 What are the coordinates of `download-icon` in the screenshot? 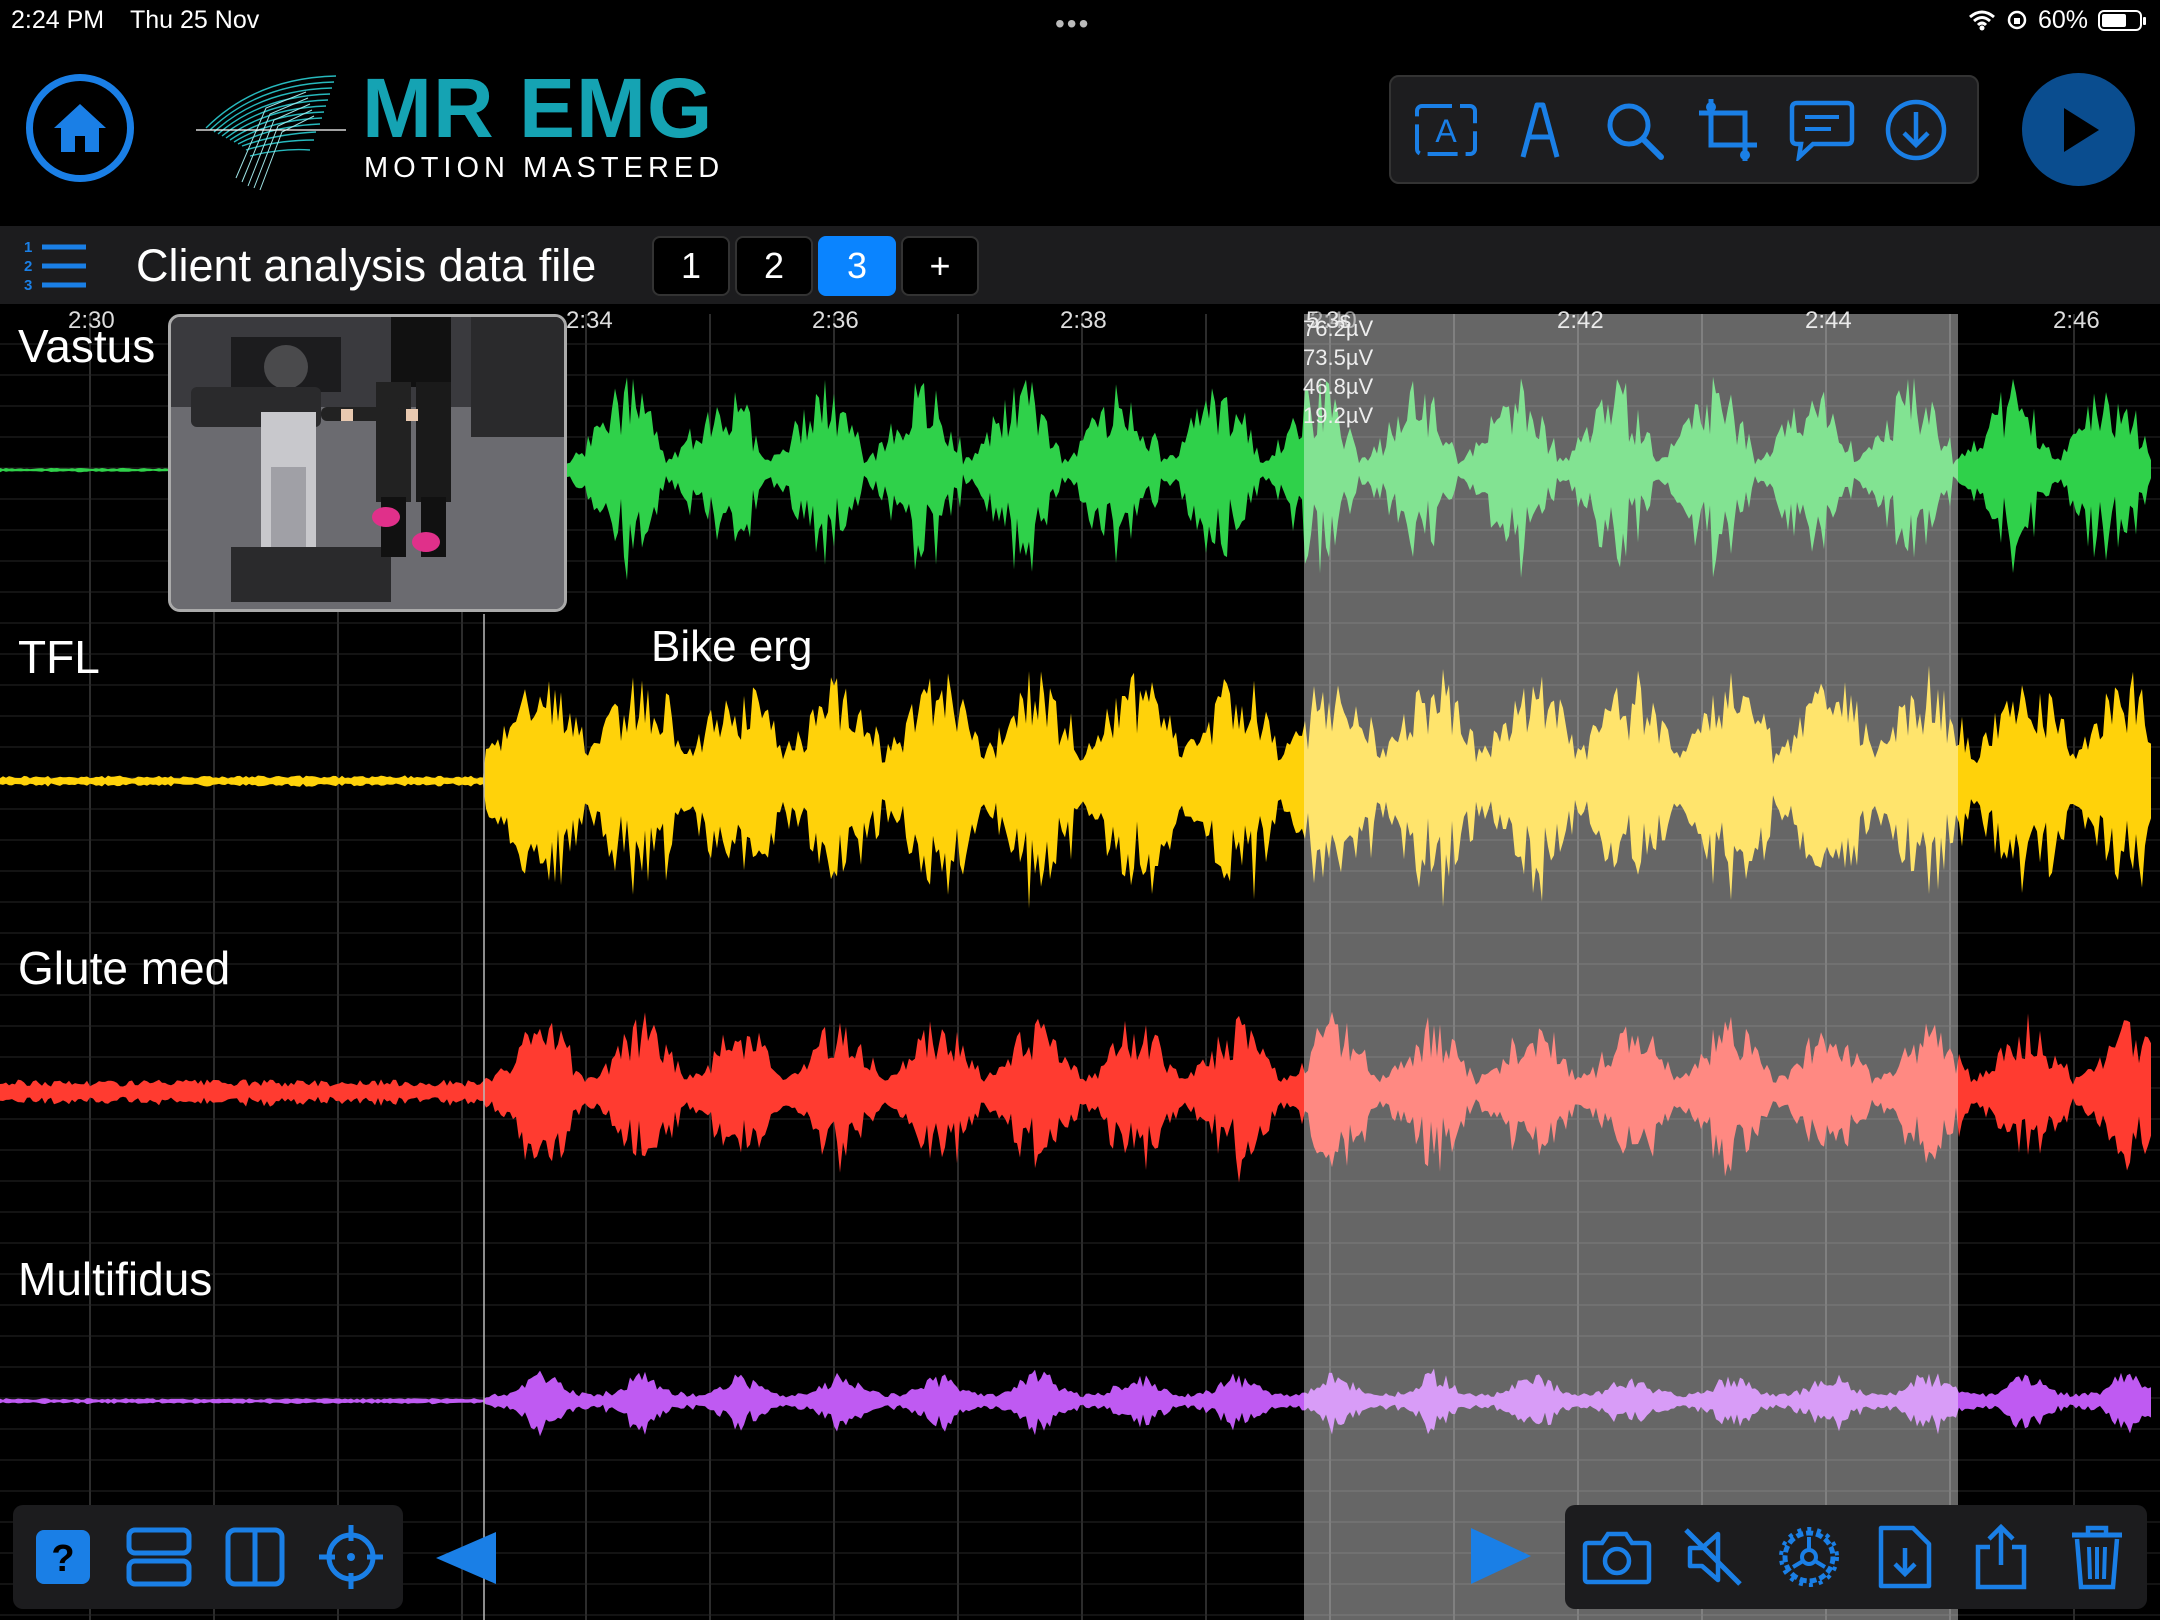 It's located at (1916, 130).